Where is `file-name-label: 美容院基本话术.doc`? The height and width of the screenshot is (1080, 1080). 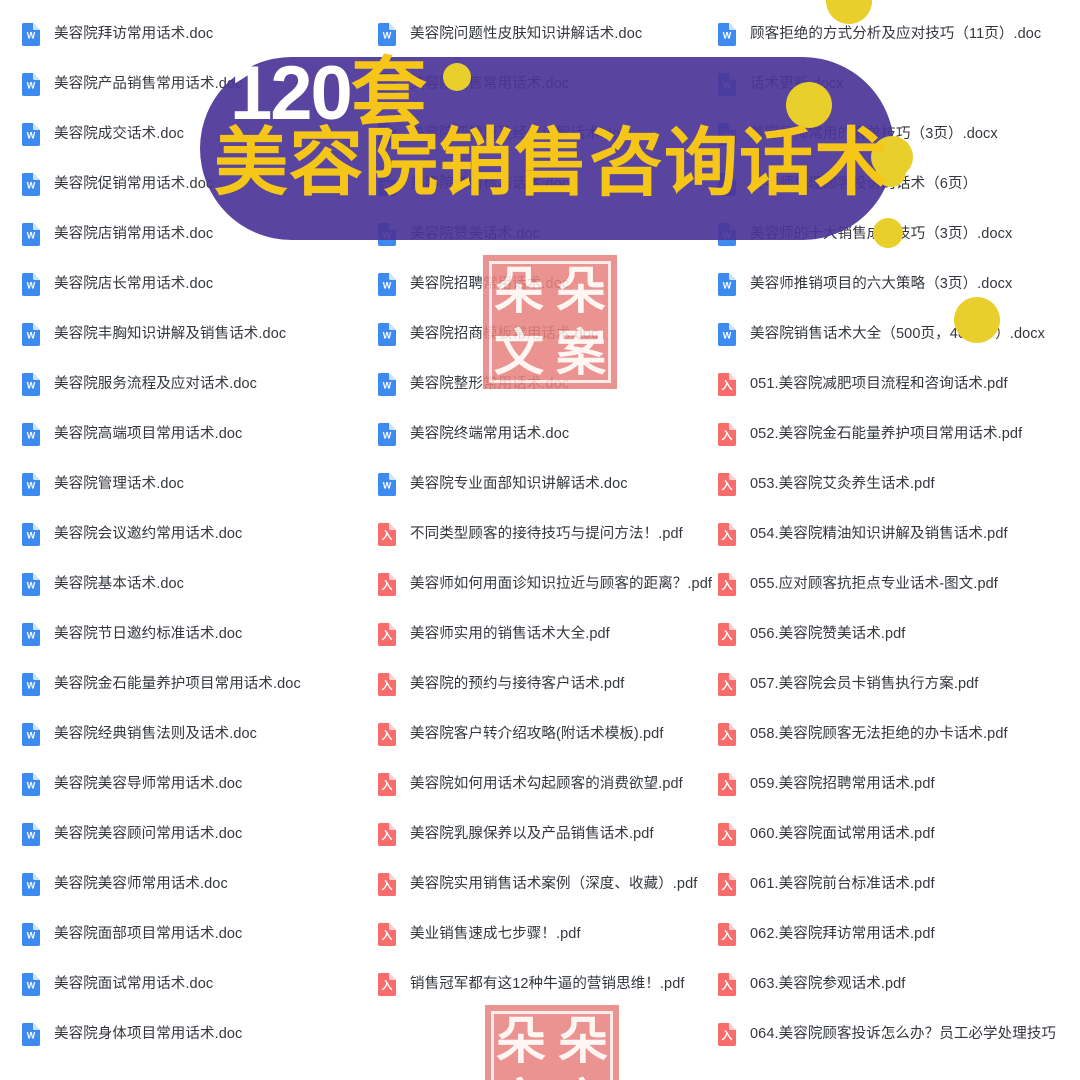 file-name-label: 美容院基本话术.doc is located at coordinates (119, 584).